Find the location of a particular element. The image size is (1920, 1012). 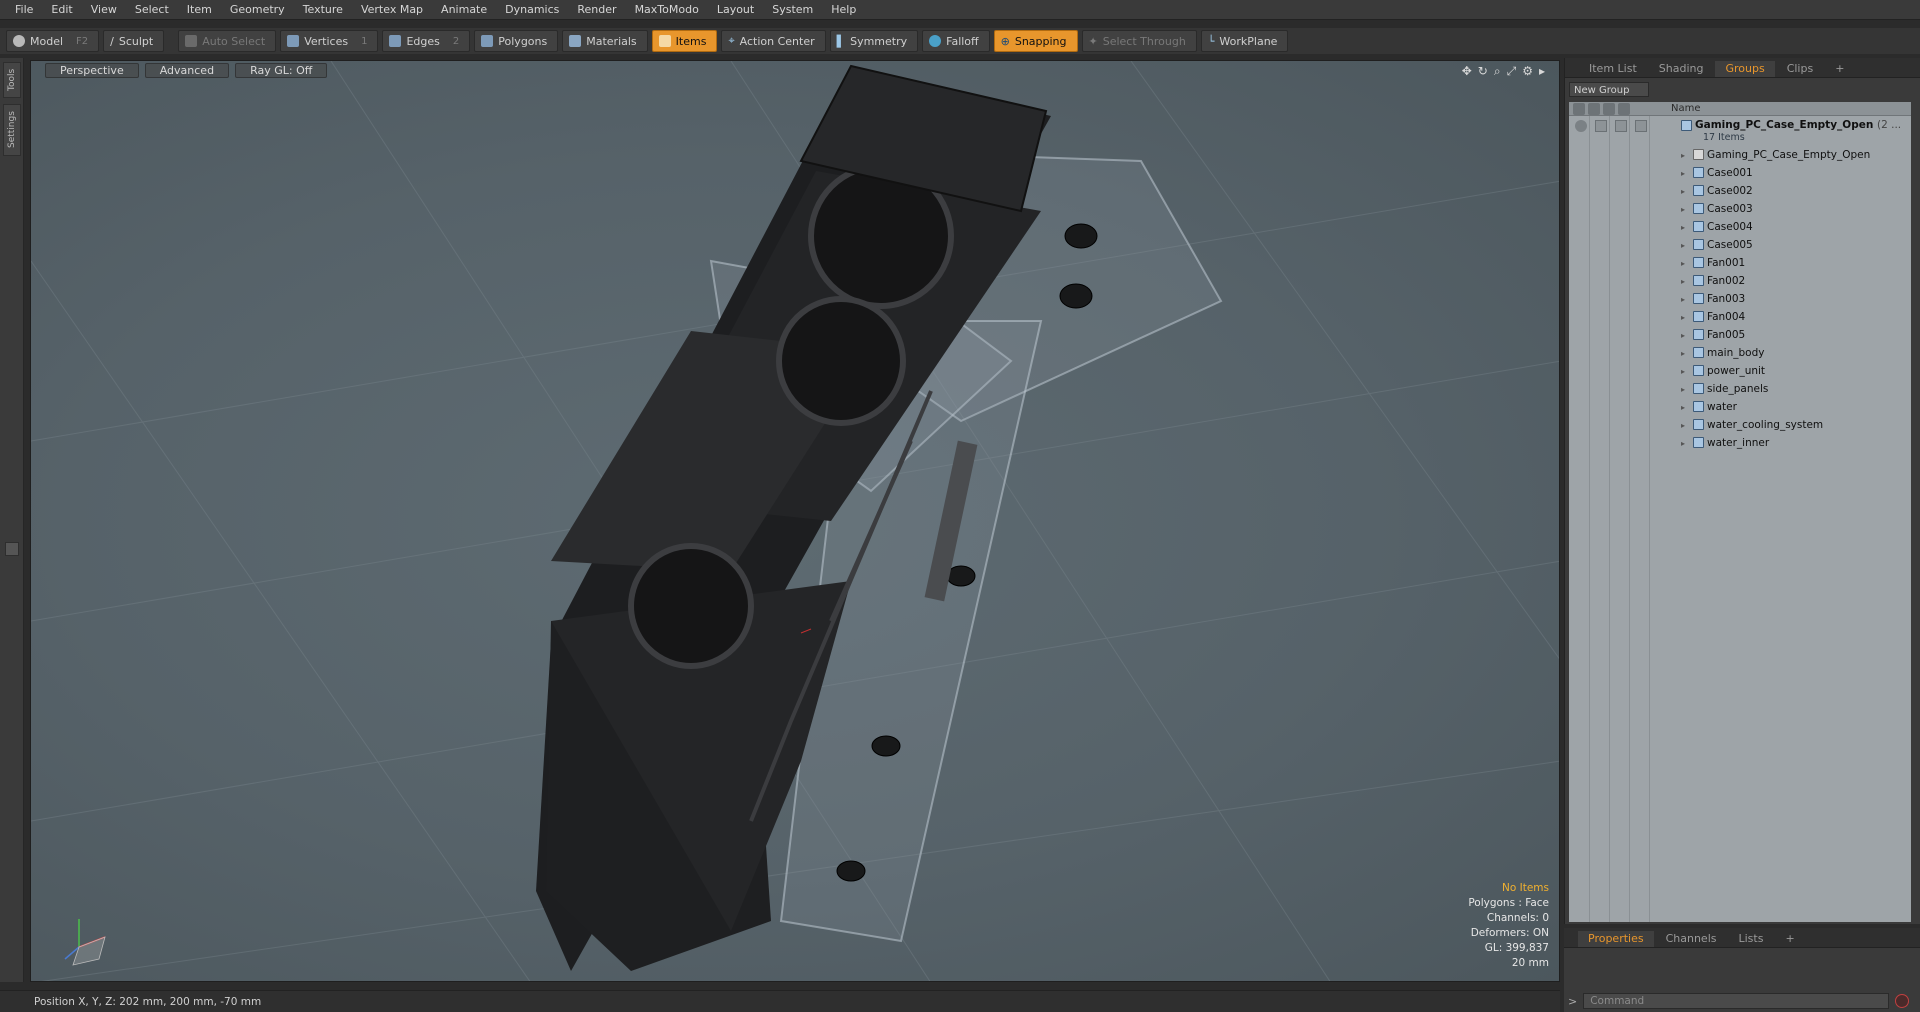

settings-tab: Settings is located at coordinates (12, 130).